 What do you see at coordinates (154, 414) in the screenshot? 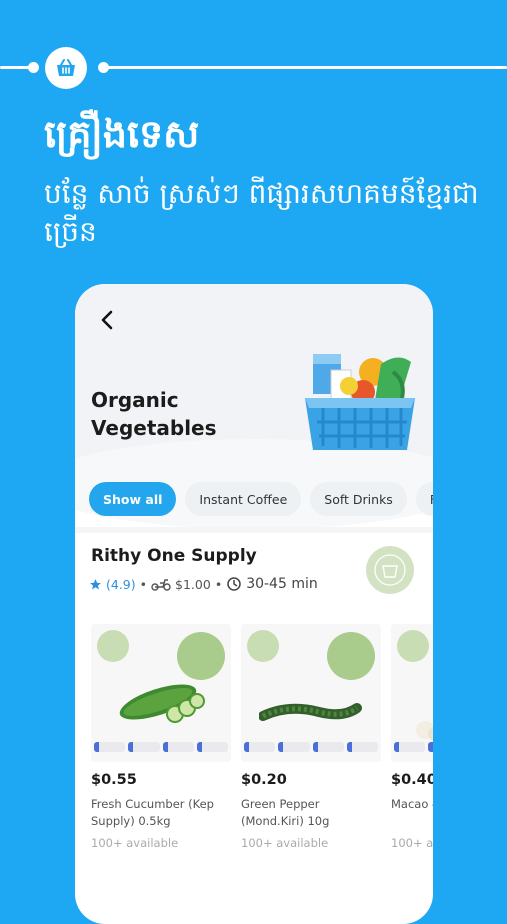
I see `category-title: Organic Vegetables` at bounding box center [154, 414].